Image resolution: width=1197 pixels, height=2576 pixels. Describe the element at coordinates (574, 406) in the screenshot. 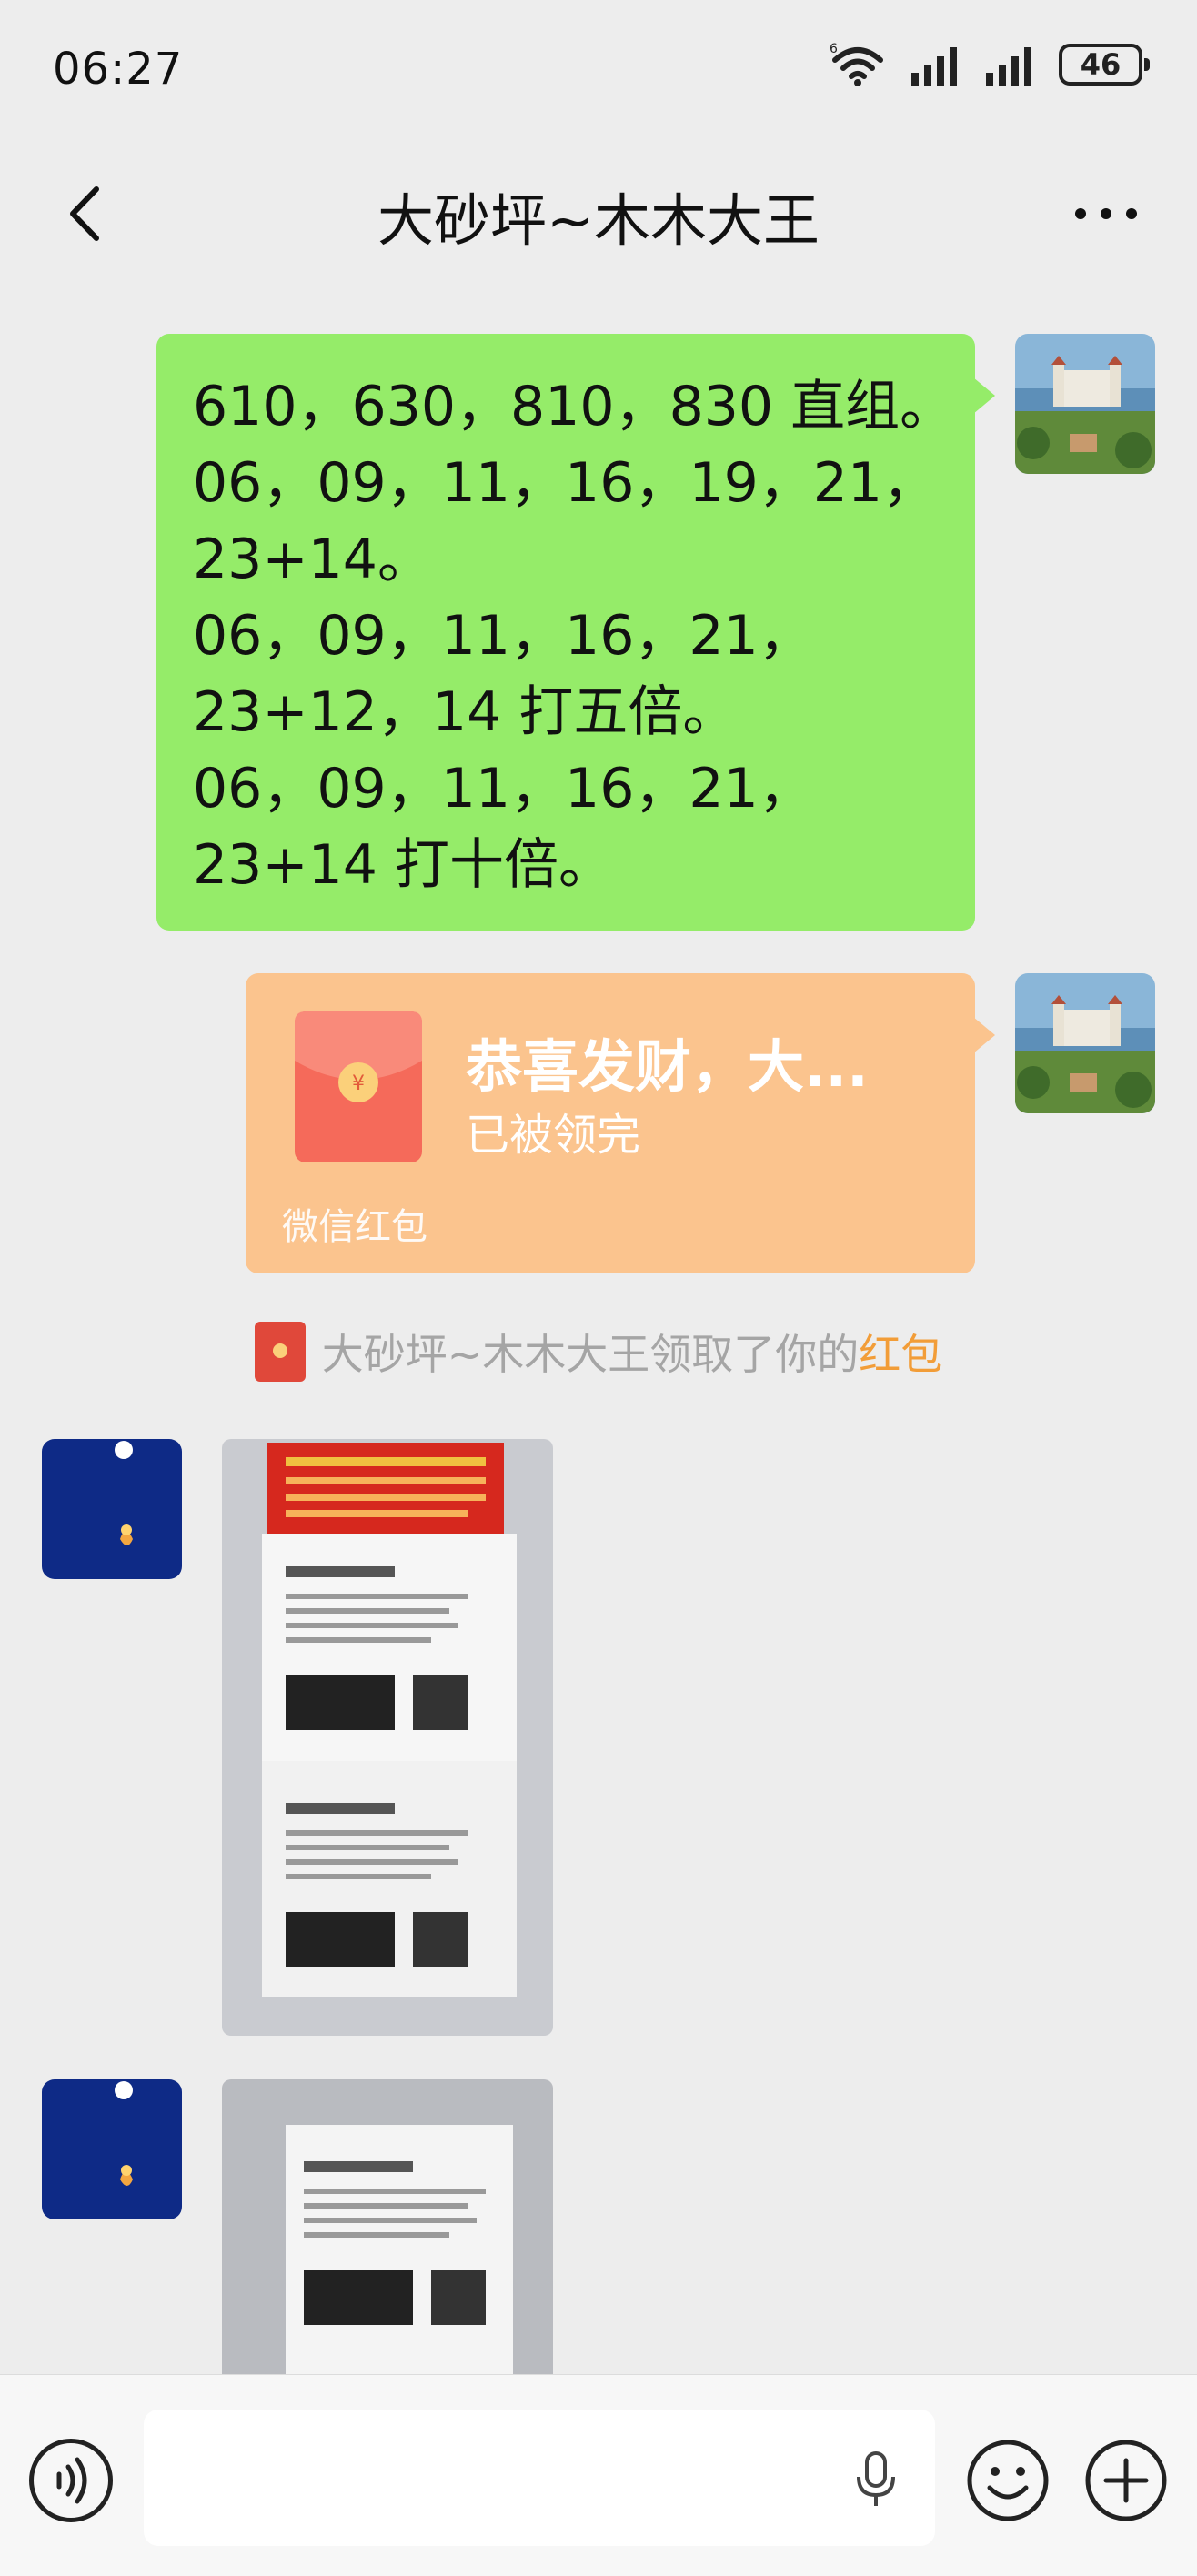

I see `message-line: 610，630，810，830 直组。` at that location.